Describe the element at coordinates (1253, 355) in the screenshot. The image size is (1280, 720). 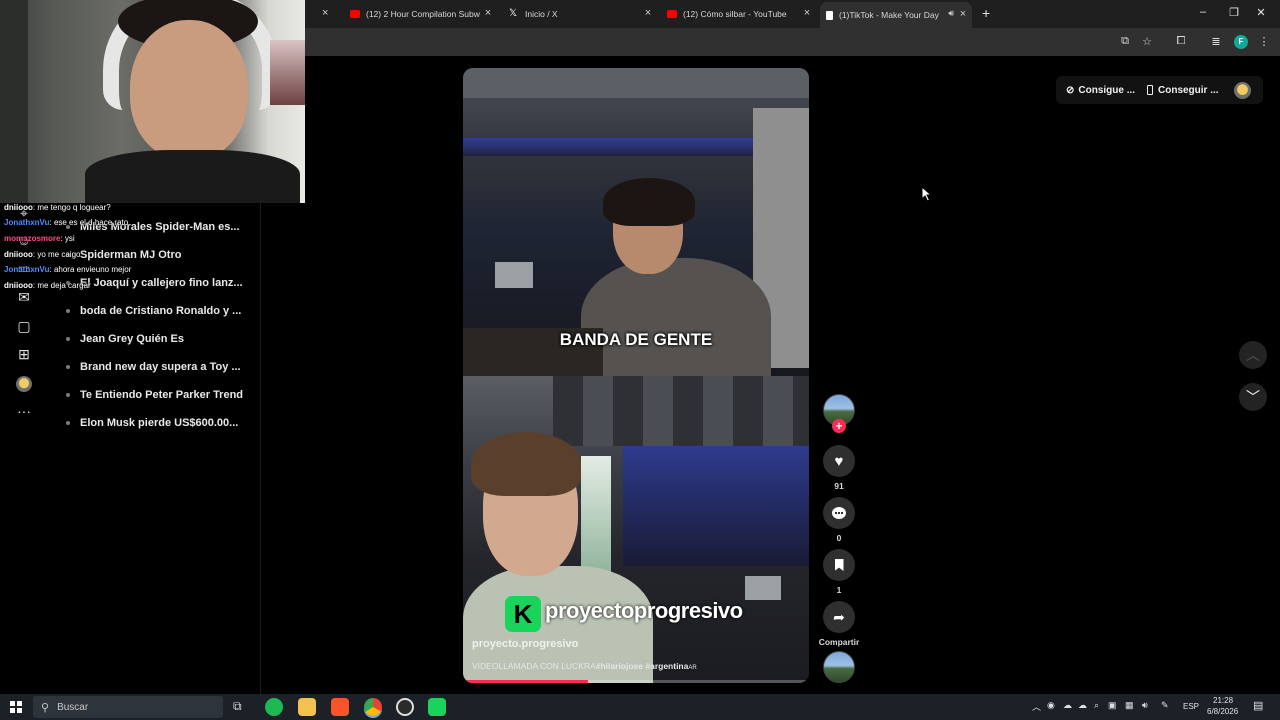
I see `previous-video-button: ︿` at that location.